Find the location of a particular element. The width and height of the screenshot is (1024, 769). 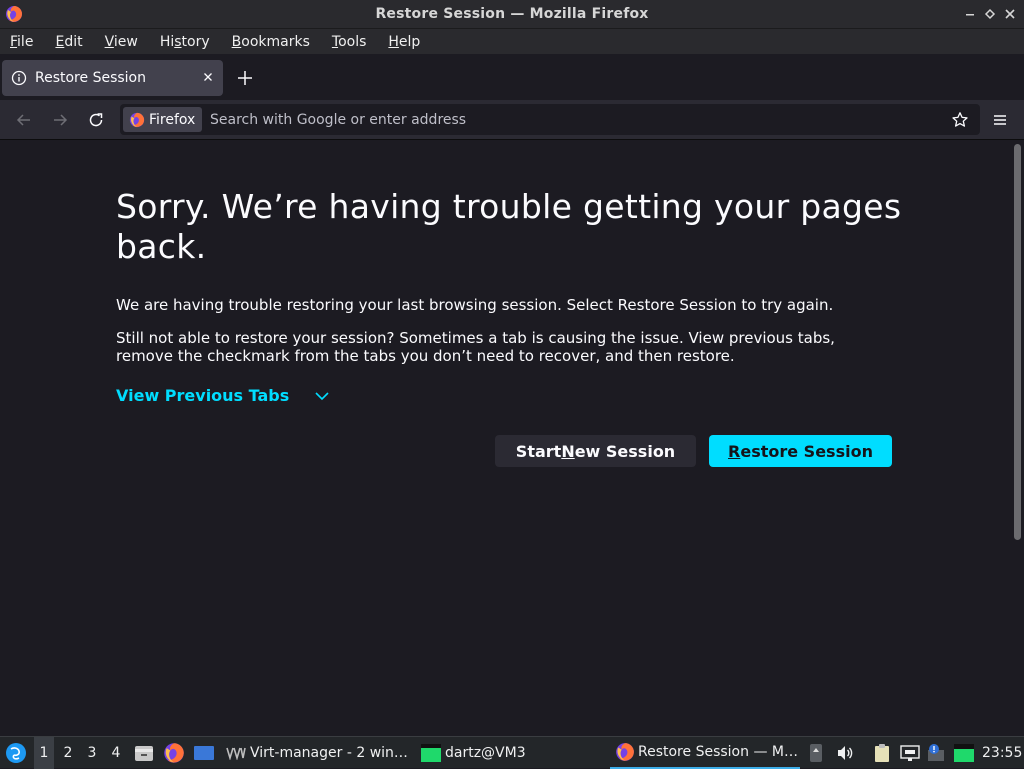

workspace-3: 3 is located at coordinates (92, 753).